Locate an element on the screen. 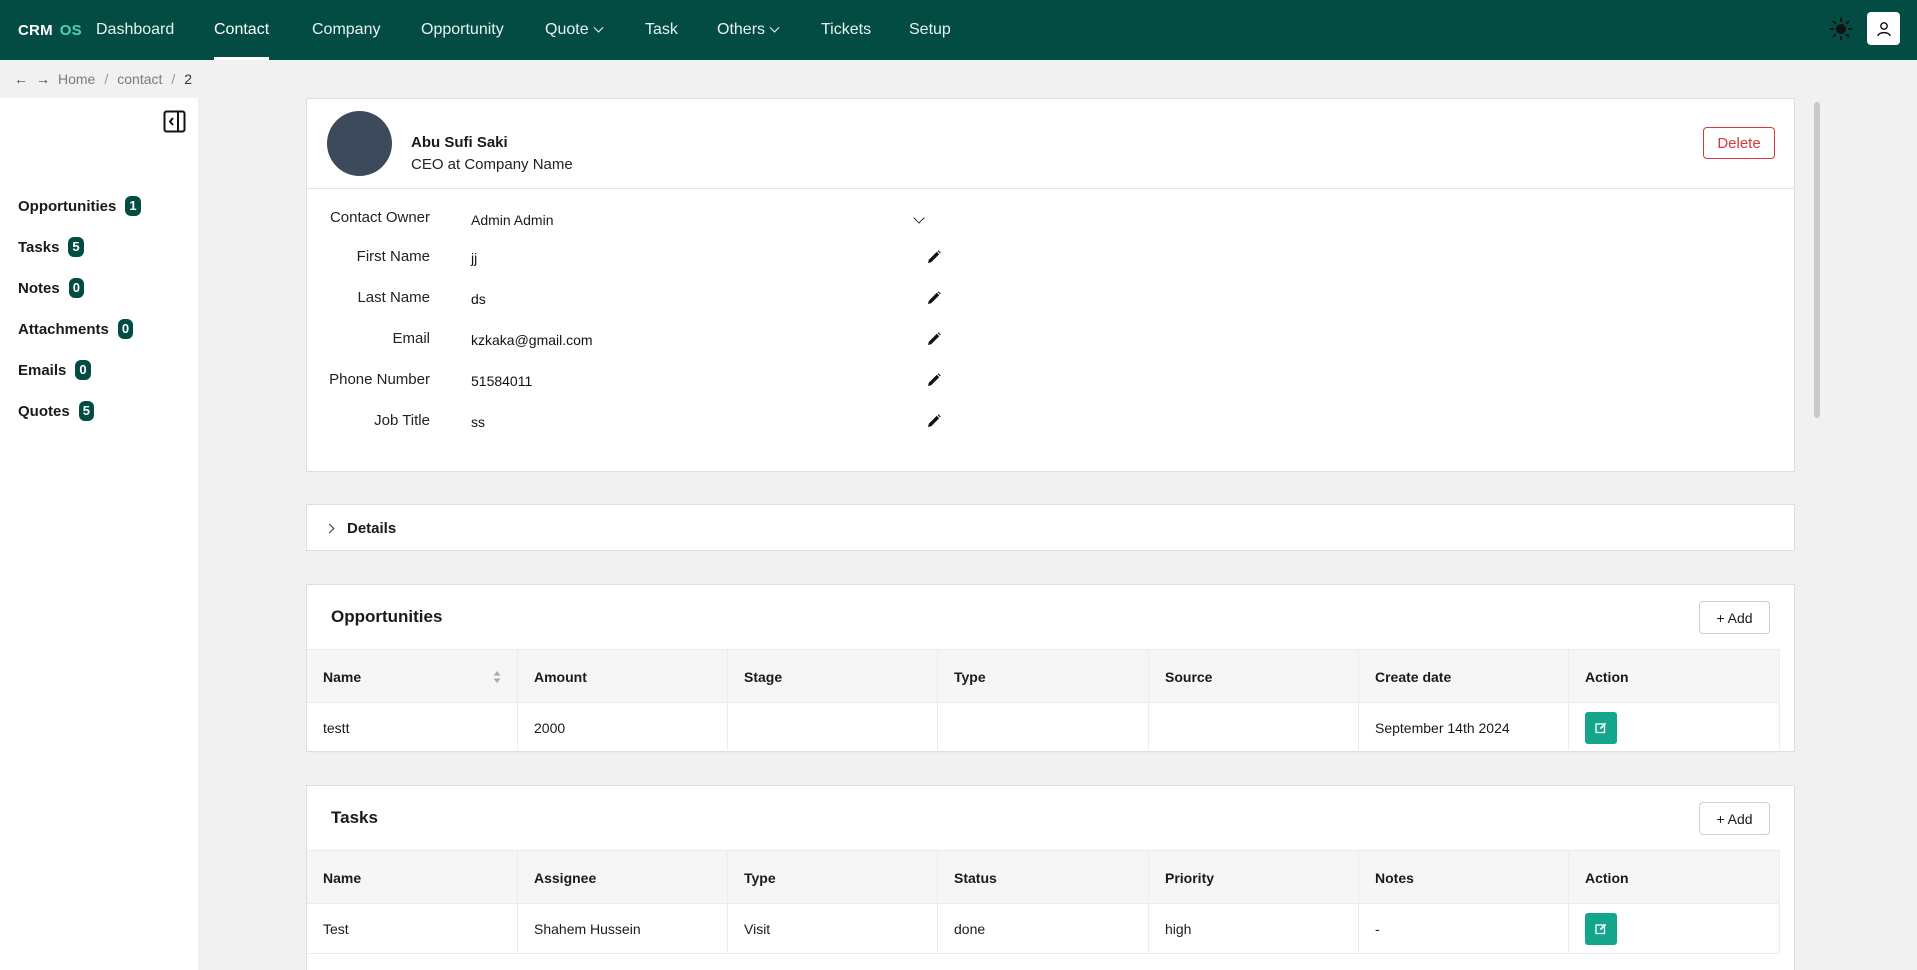 The width and height of the screenshot is (1917, 970). back-arrow-icon: ← is located at coordinates (22, 79).